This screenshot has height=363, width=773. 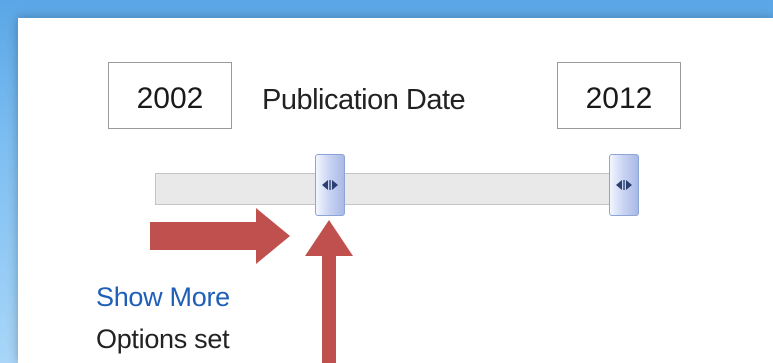 I want to click on options-set-status: Options set, so click(x=163, y=339).